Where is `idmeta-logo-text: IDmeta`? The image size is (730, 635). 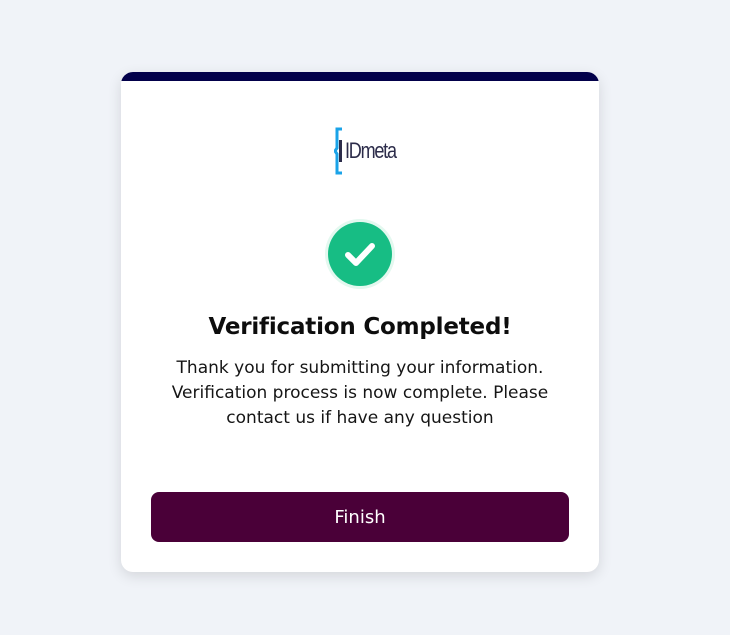 idmeta-logo-text: IDmeta is located at coordinates (371, 150).